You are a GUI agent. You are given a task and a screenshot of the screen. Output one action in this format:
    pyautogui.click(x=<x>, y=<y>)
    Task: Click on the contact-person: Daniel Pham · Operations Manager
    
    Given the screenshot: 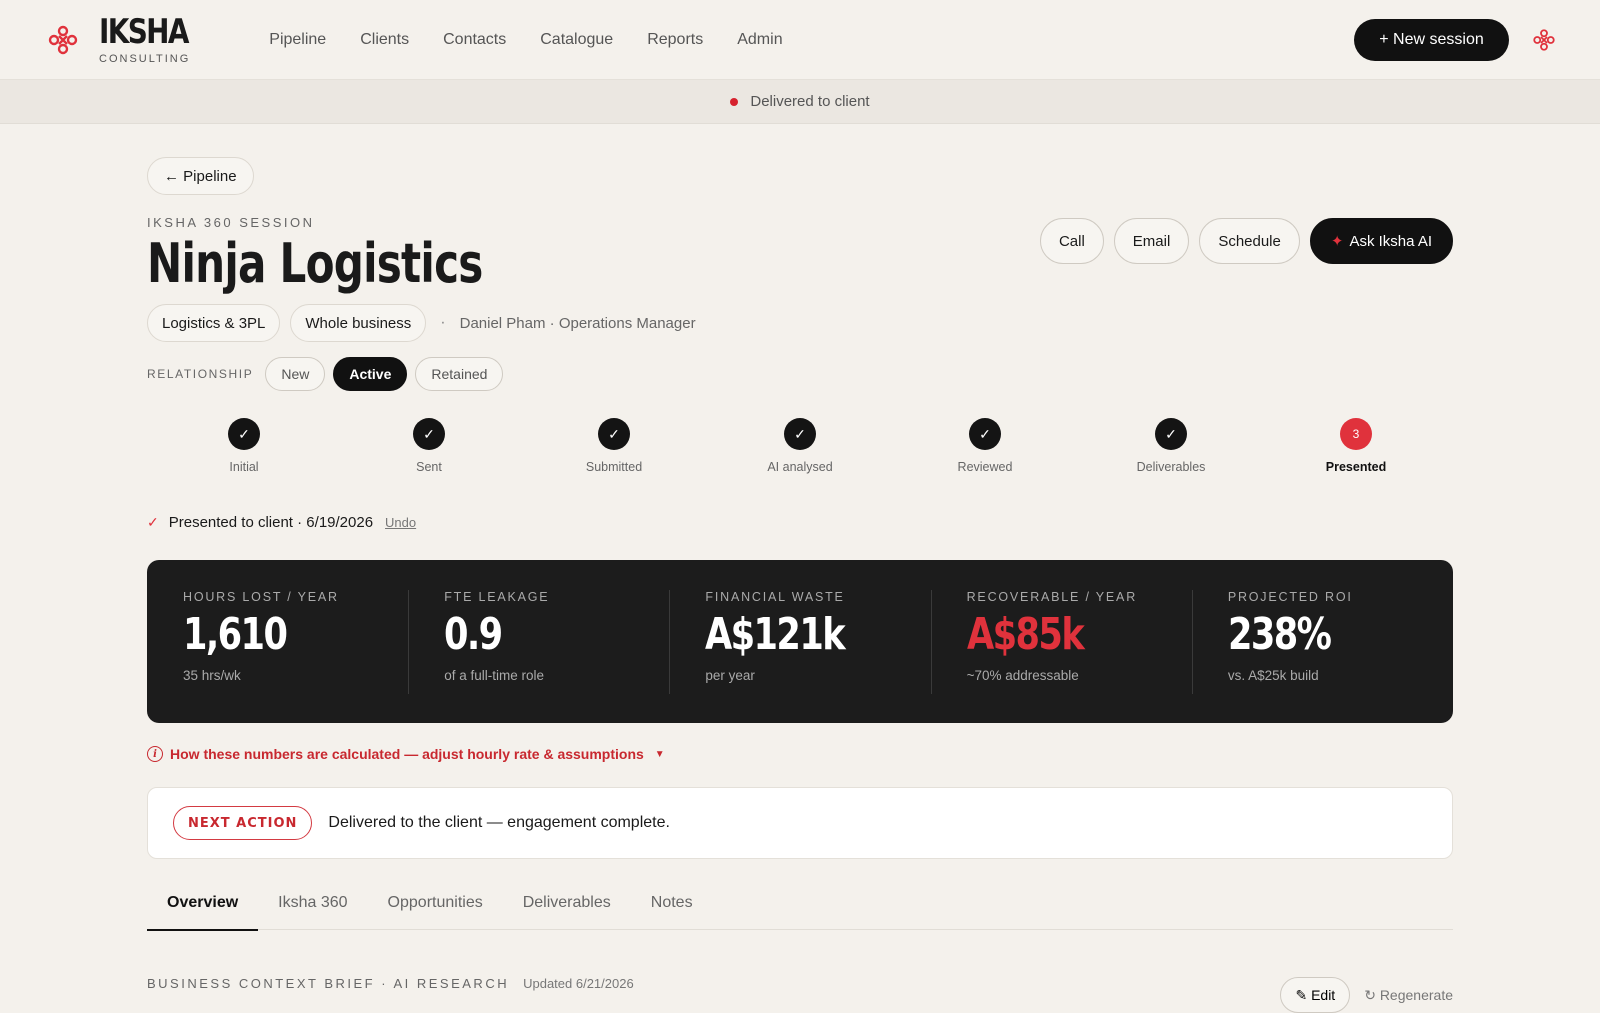 What is the action you would take?
    pyautogui.click(x=577, y=323)
    